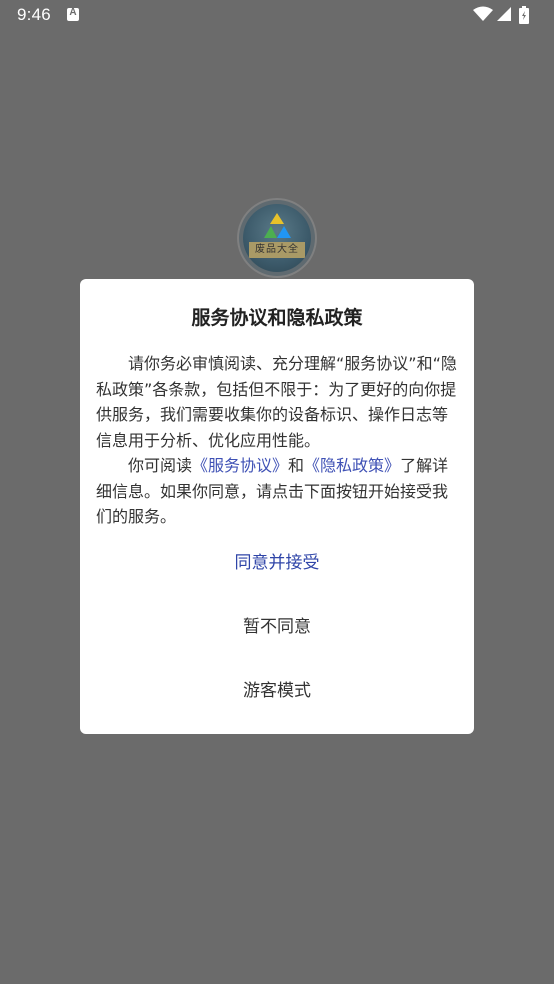 The image size is (554, 984). What do you see at coordinates (34, 14) in the screenshot?
I see `status-time: 9:46` at bounding box center [34, 14].